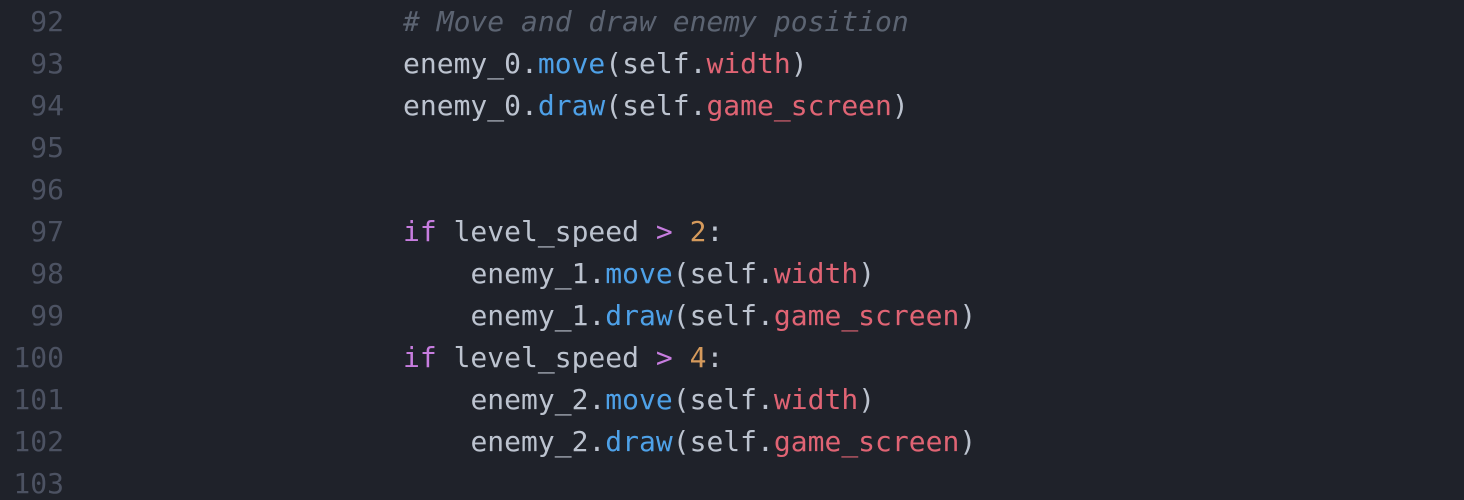 The height and width of the screenshot is (500, 1464). Describe the element at coordinates (47, 189) in the screenshot. I see `line-number: 96` at that location.